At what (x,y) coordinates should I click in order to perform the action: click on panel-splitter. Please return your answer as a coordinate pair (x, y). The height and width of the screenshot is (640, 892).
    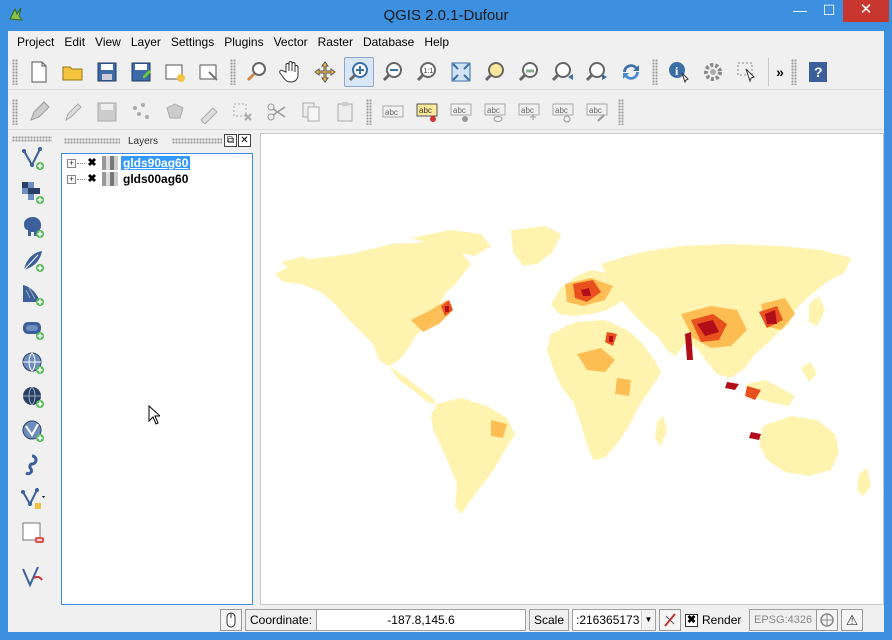
    Looking at the image, I should click on (255, 369).